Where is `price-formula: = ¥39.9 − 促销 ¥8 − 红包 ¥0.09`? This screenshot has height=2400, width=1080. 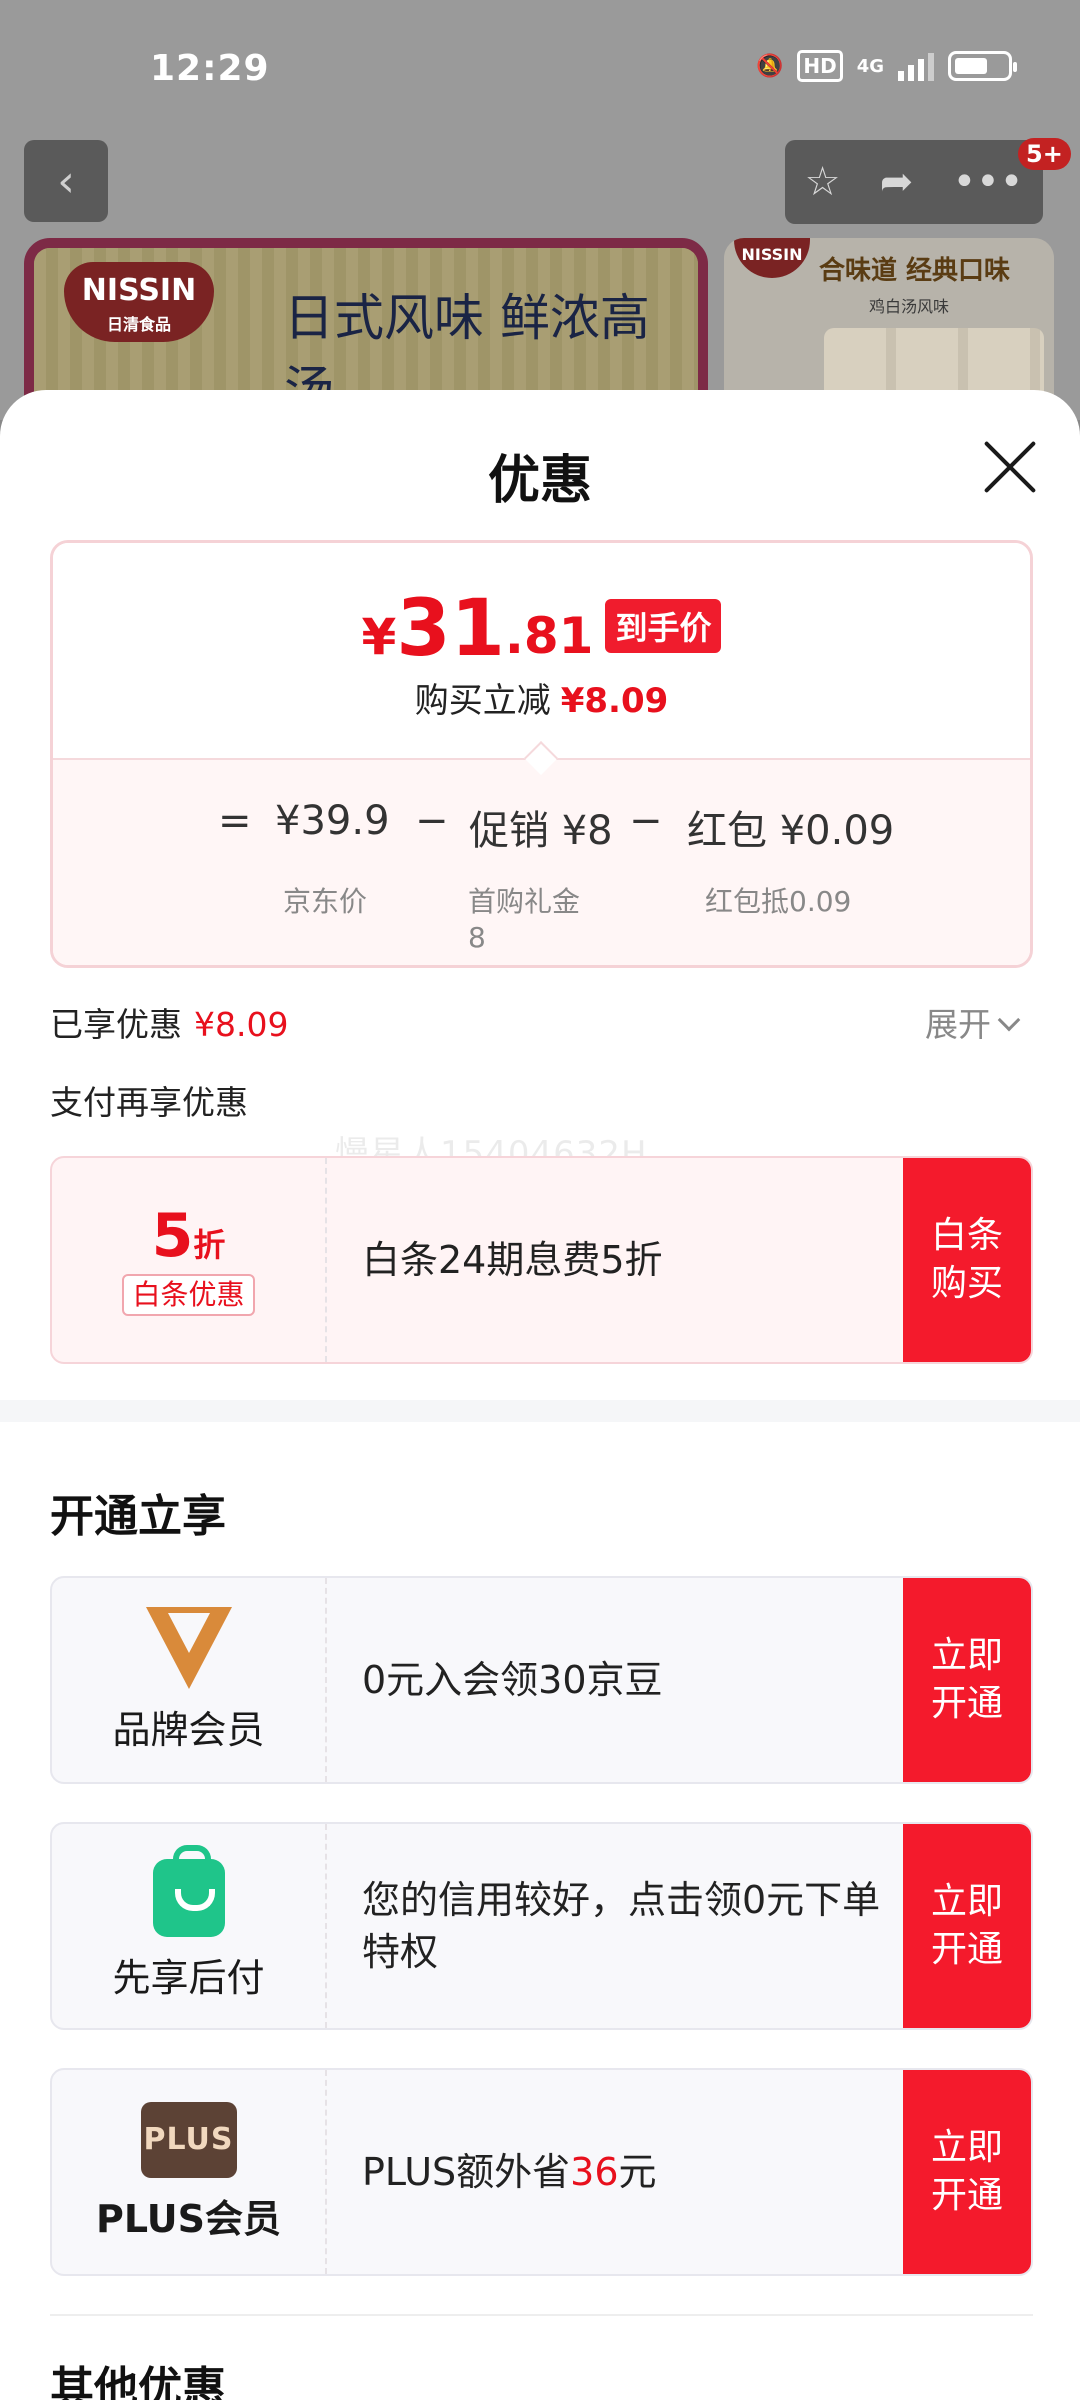 price-formula: = ¥39.9 − 促销 ¥8 − 红包 ¥0.09 is located at coordinates (556, 826).